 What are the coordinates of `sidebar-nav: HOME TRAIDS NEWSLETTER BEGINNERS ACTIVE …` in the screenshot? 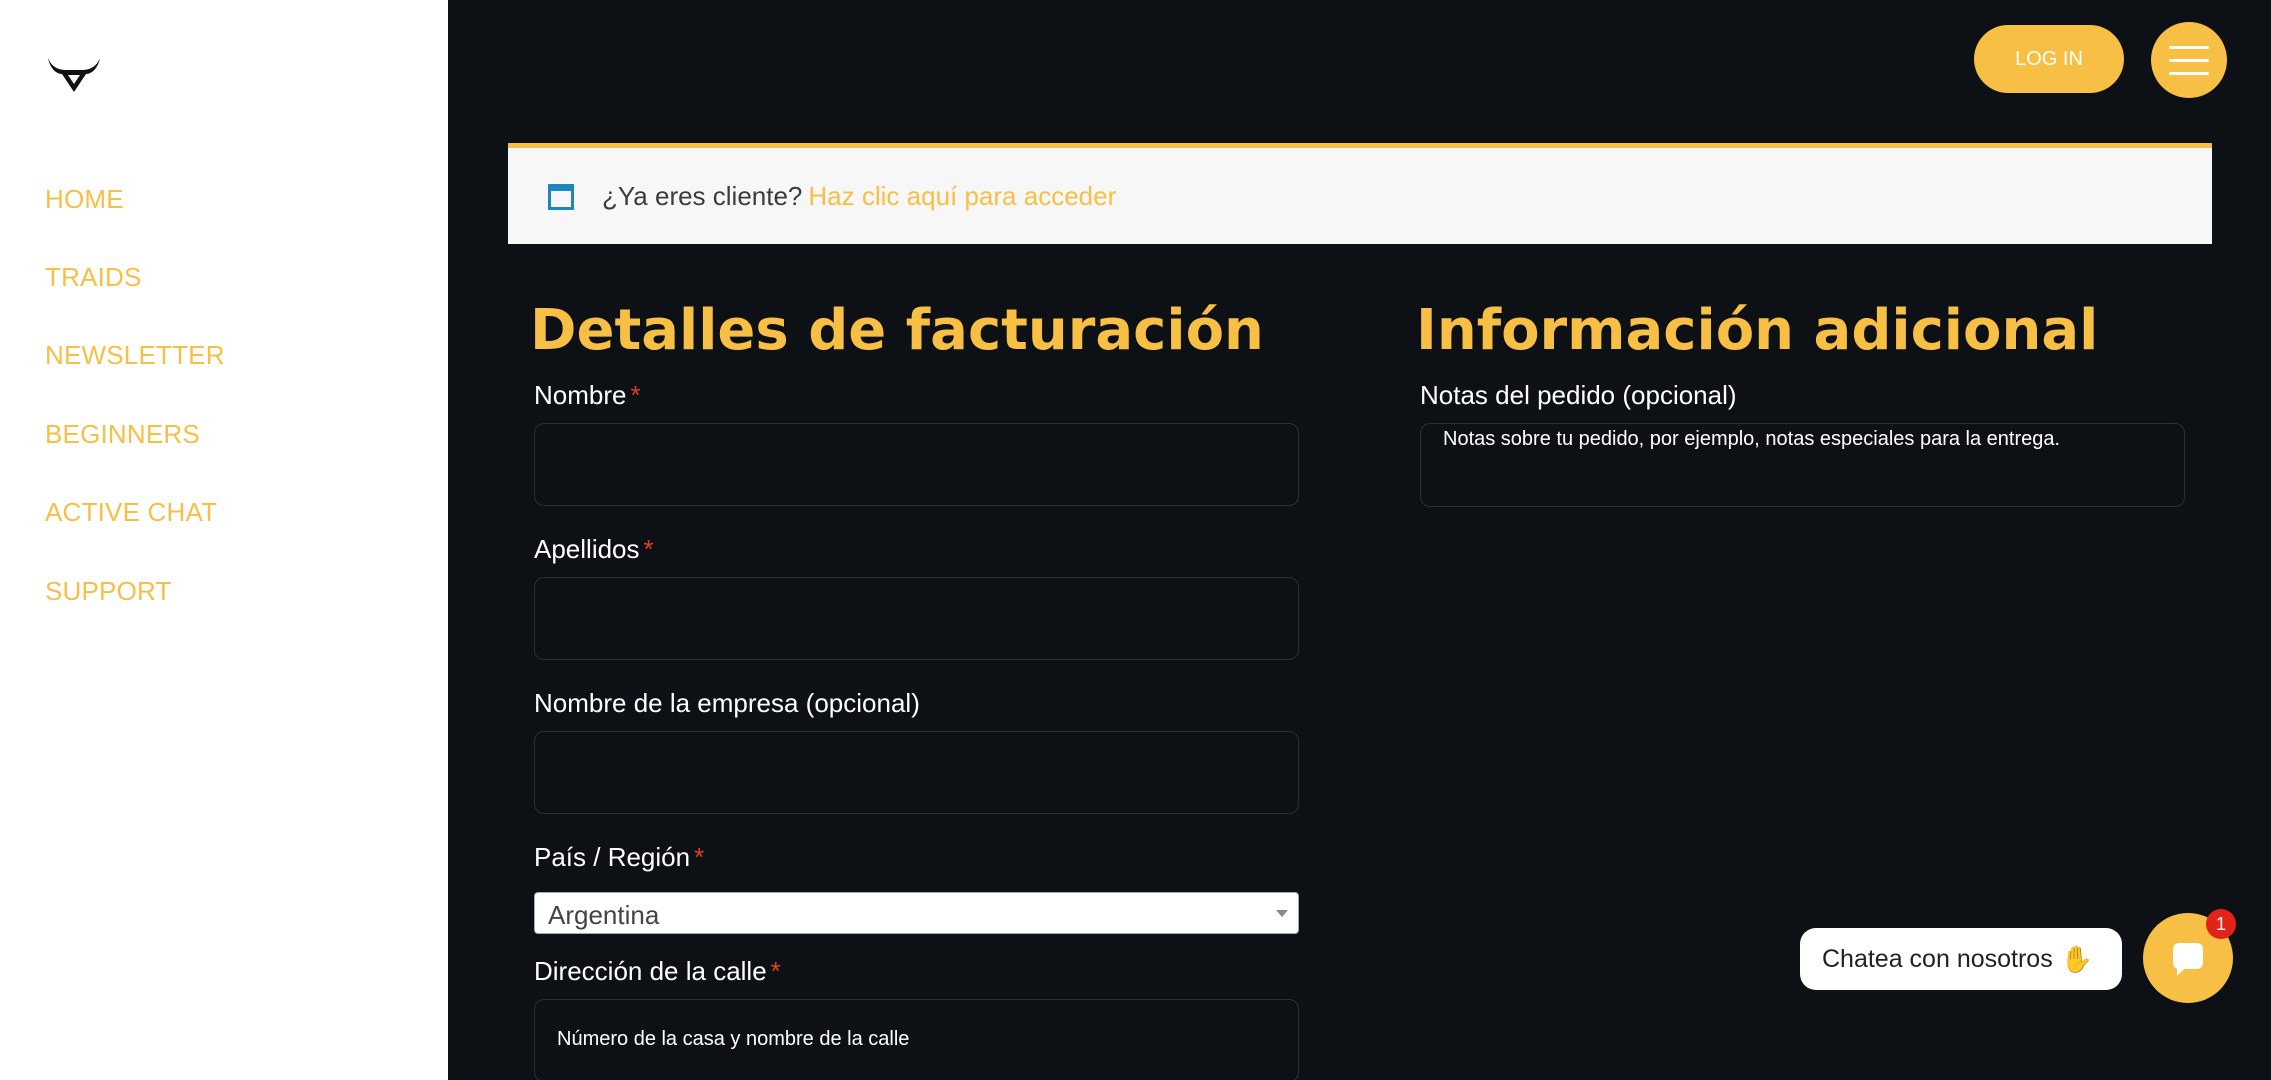 It's located at (135, 395).